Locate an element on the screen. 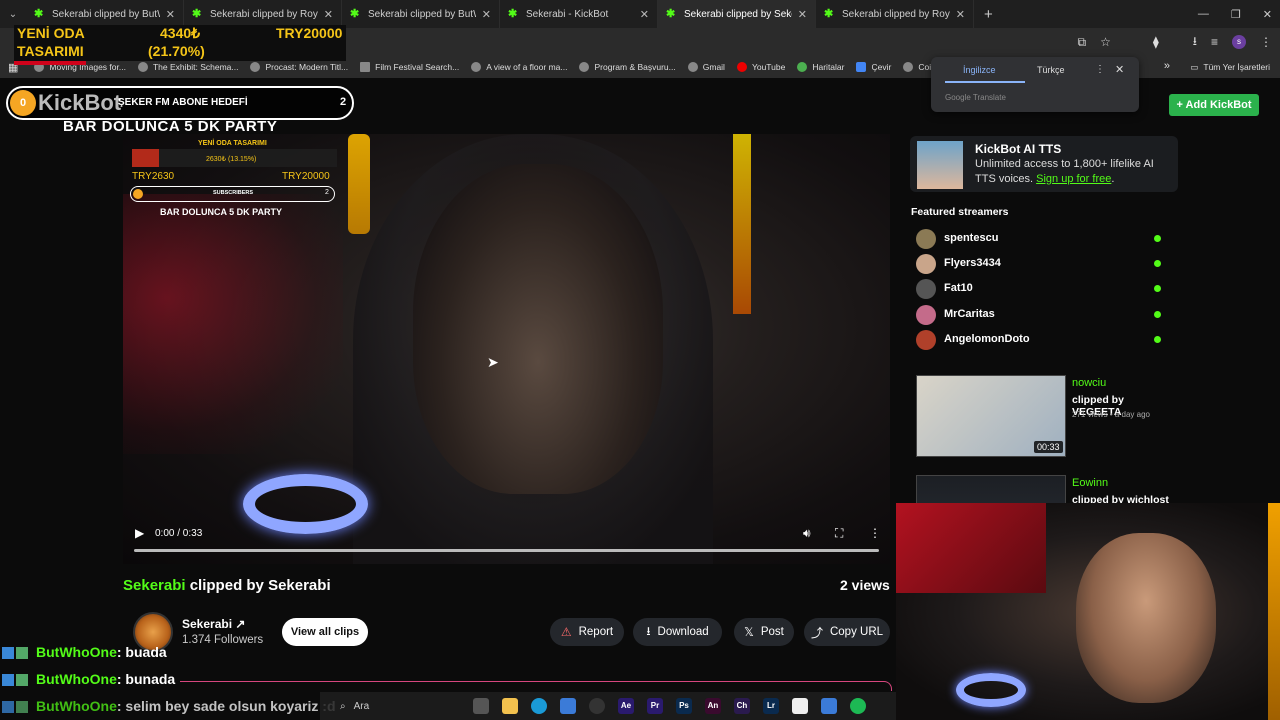  goal-title-line1: YENİ ODA is located at coordinates (51, 33).